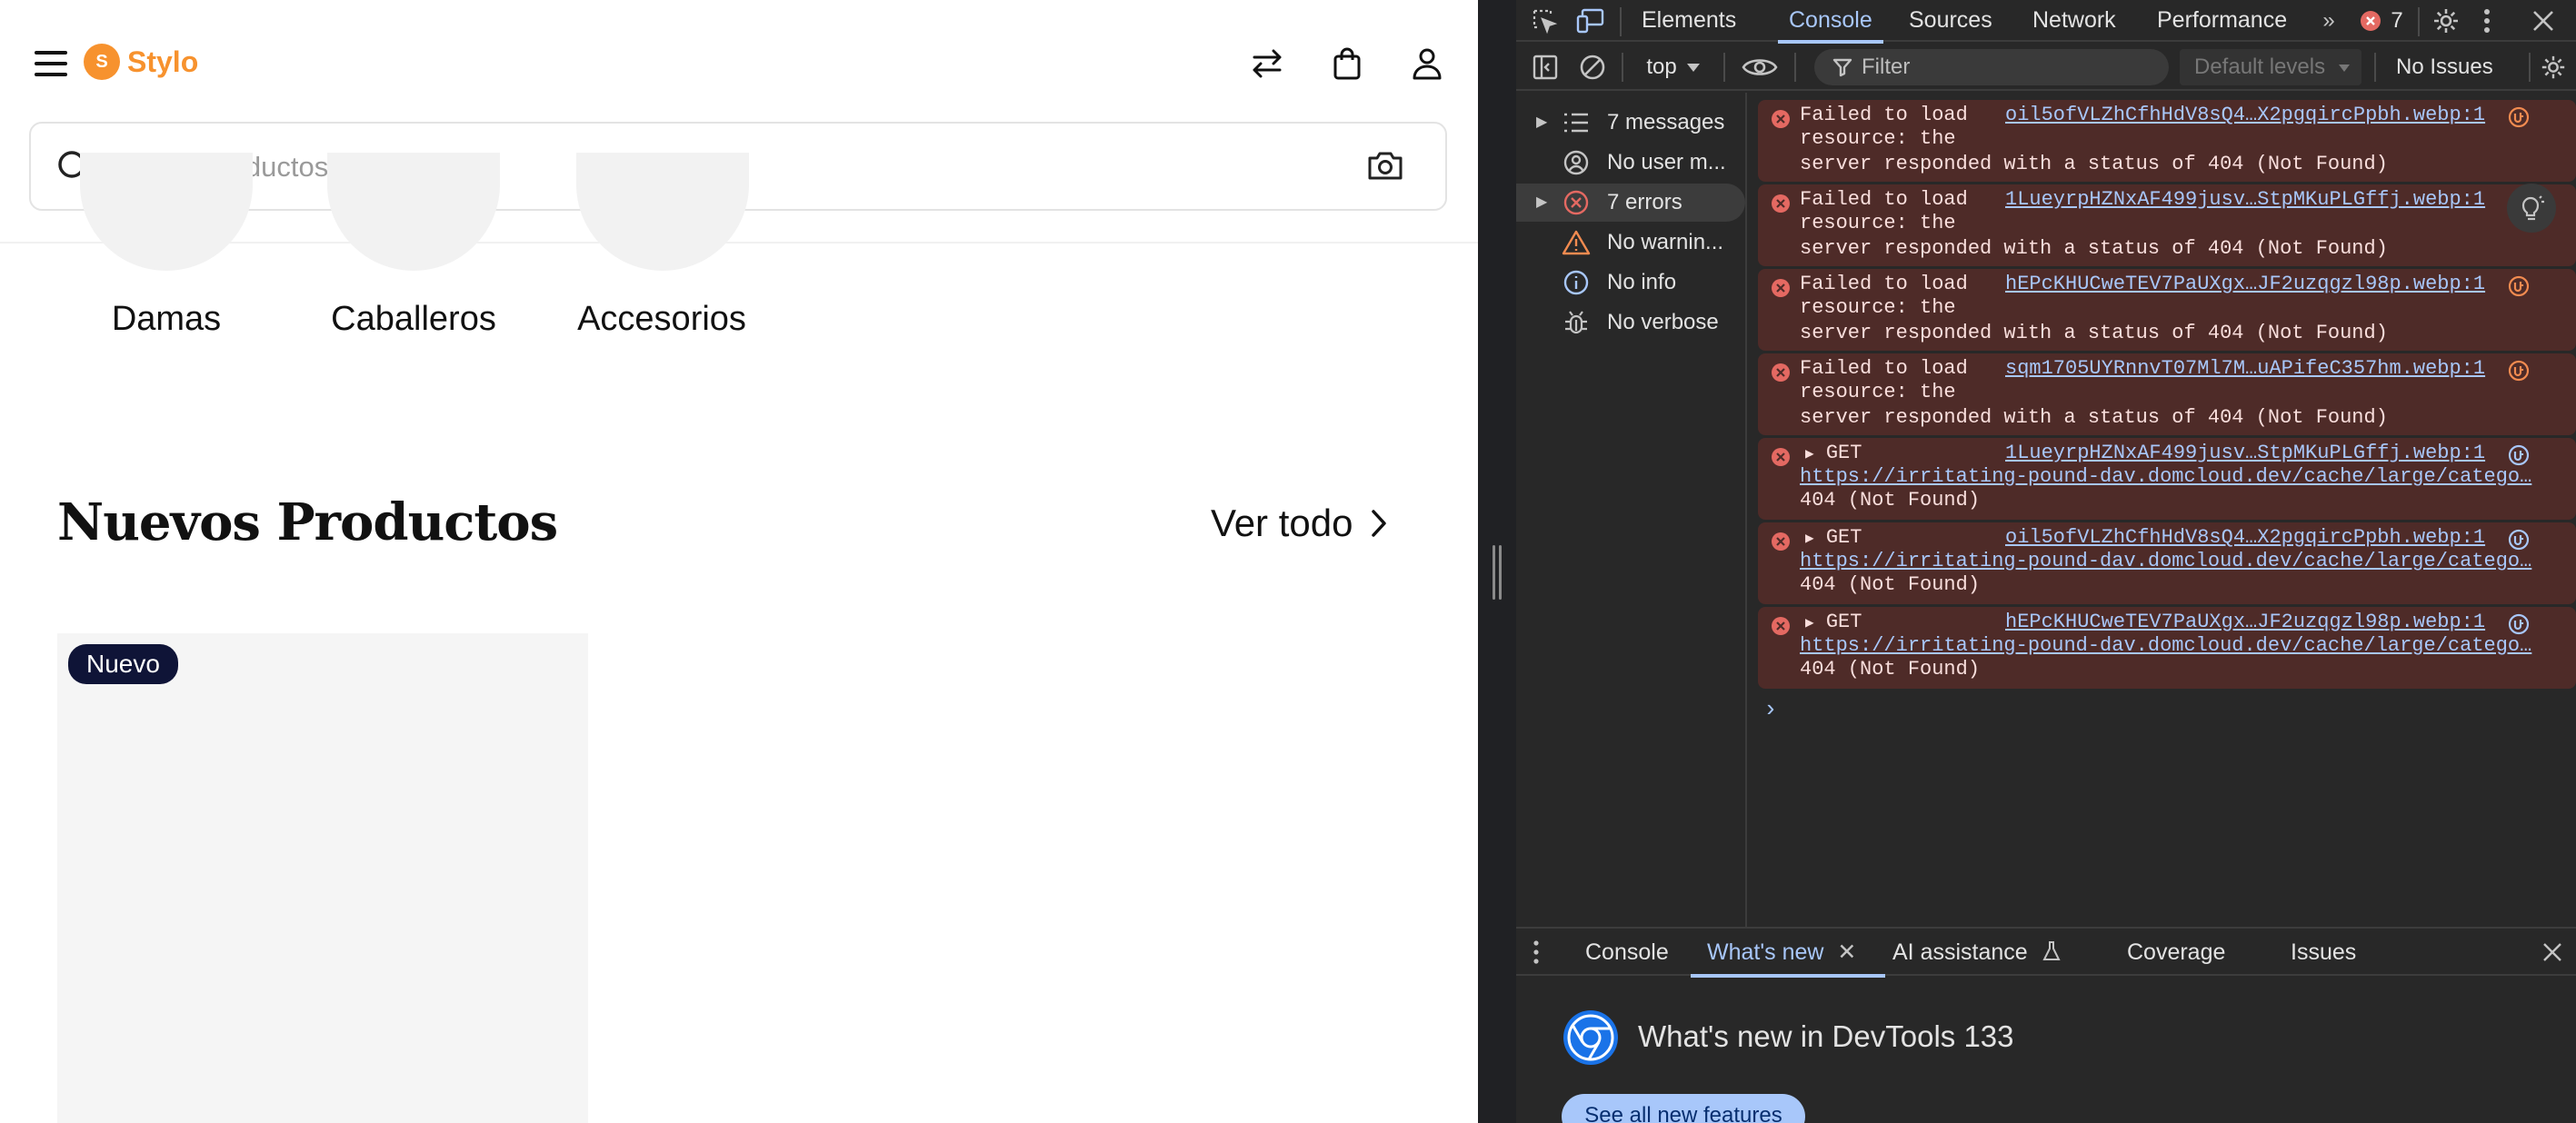 This screenshot has width=2576, height=1123. Describe the element at coordinates (1497, 572) in the screenshot. I see `resize-grip-icon` at that location.